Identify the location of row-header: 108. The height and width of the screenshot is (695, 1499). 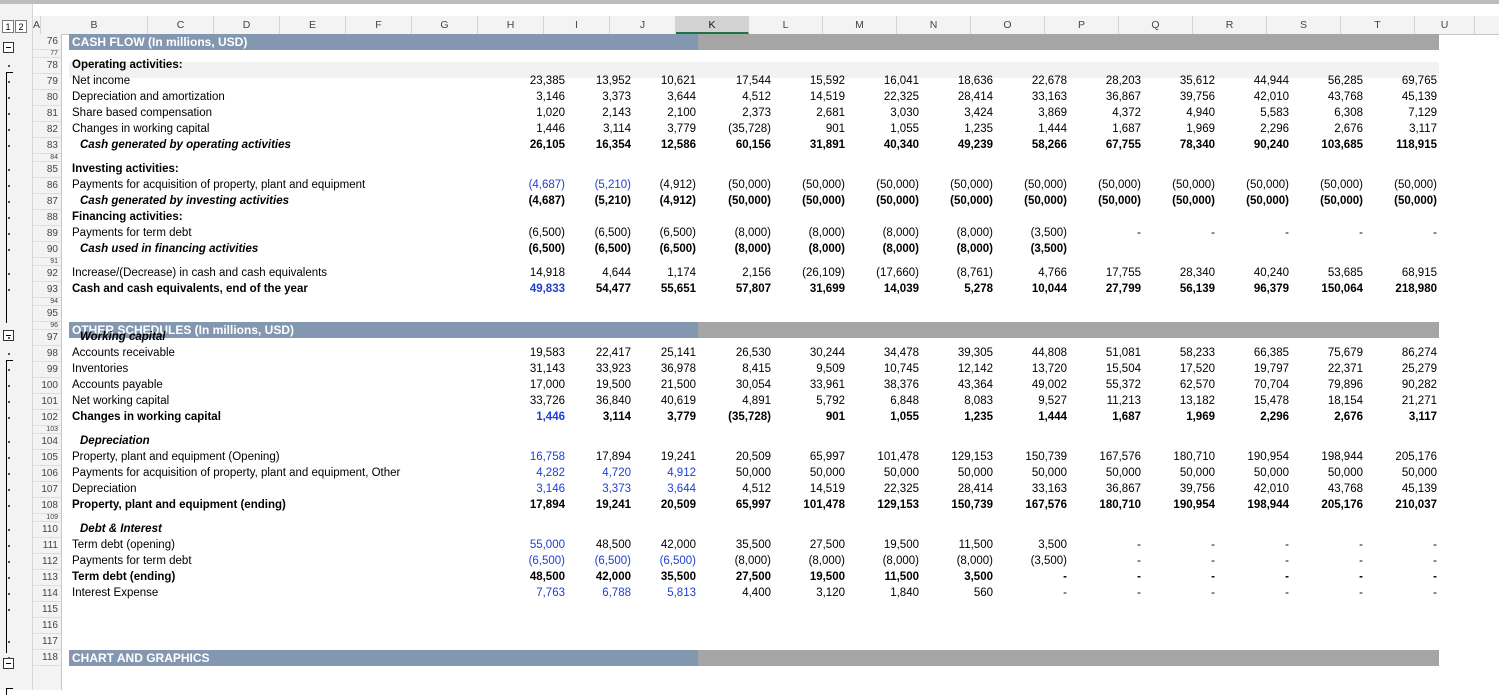
(47, 506).